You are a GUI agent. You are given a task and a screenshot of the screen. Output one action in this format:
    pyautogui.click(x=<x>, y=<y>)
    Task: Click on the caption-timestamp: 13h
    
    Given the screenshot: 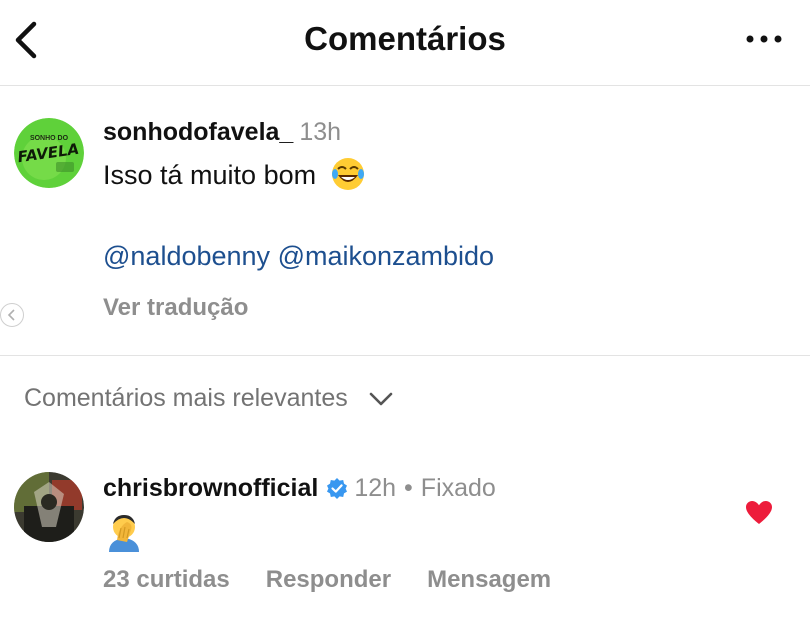 What is the action you would take?
    pyautogui.click(x=320, y=132)
    